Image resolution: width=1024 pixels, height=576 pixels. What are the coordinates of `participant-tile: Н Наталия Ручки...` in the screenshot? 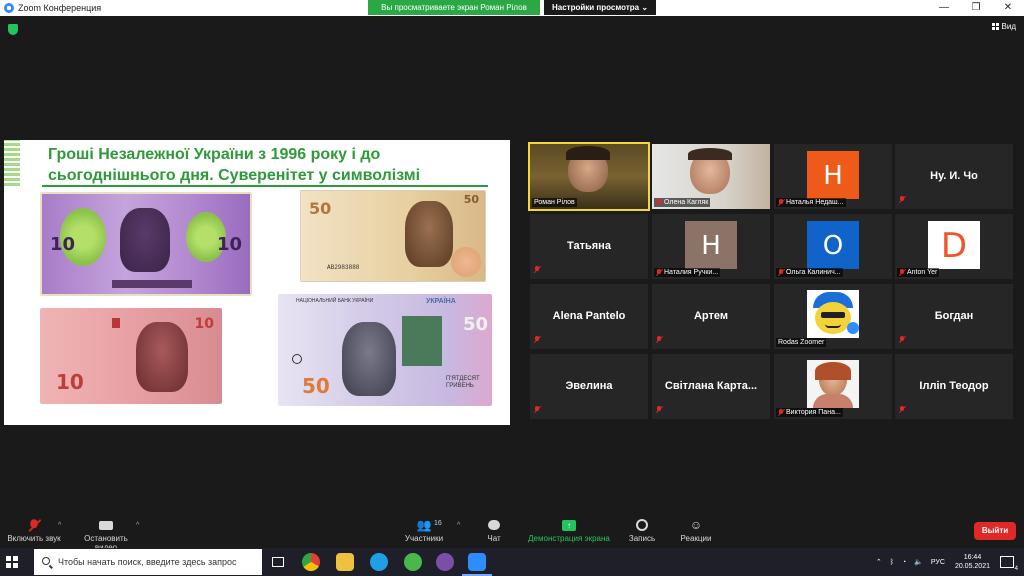 It's located at (711, 246).